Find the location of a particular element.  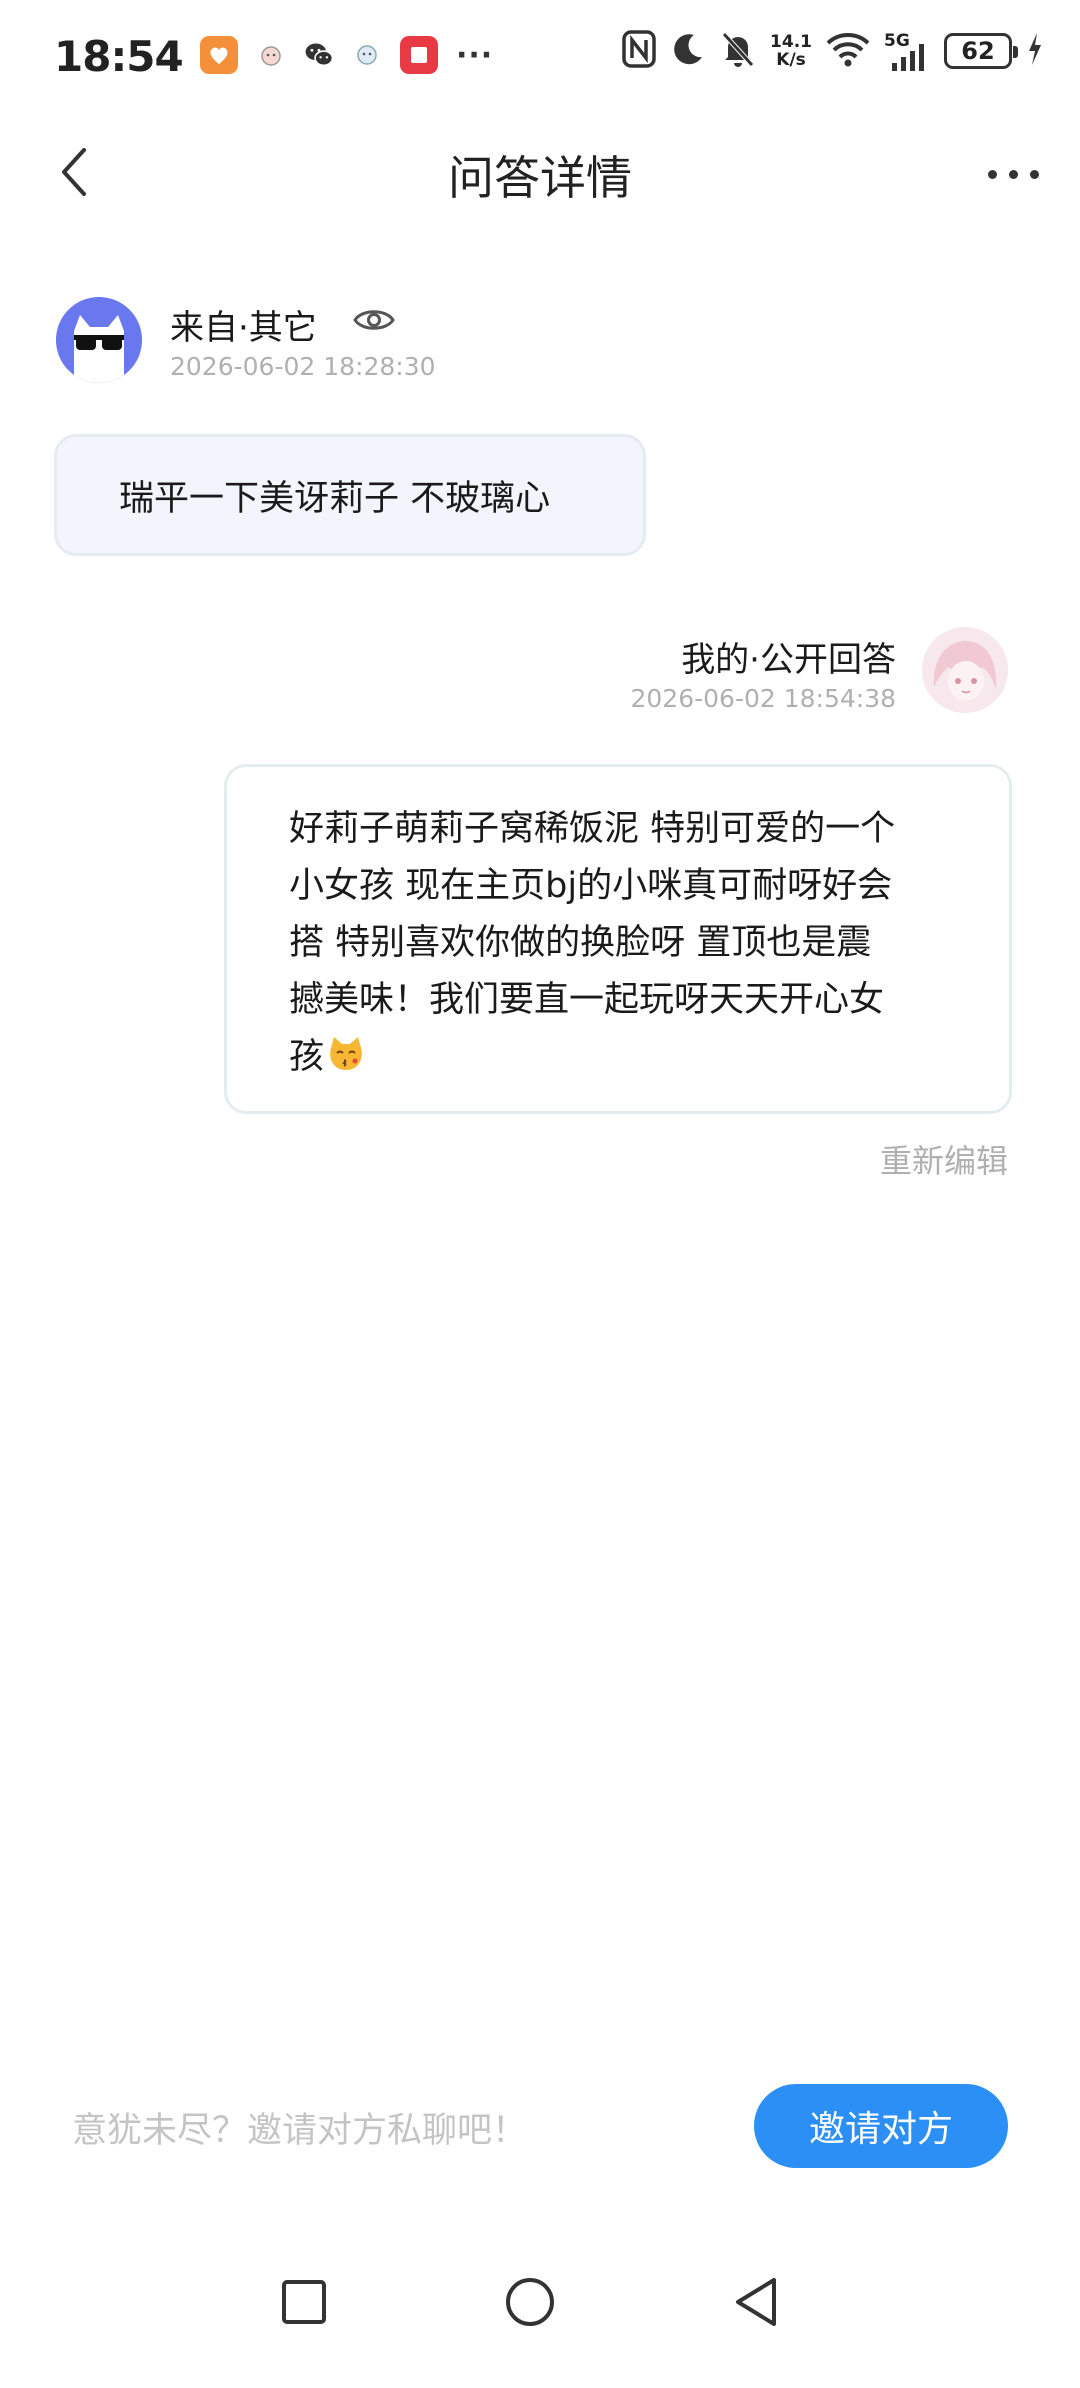

battery-indicator: 62 is located at coordinates (981, 51).